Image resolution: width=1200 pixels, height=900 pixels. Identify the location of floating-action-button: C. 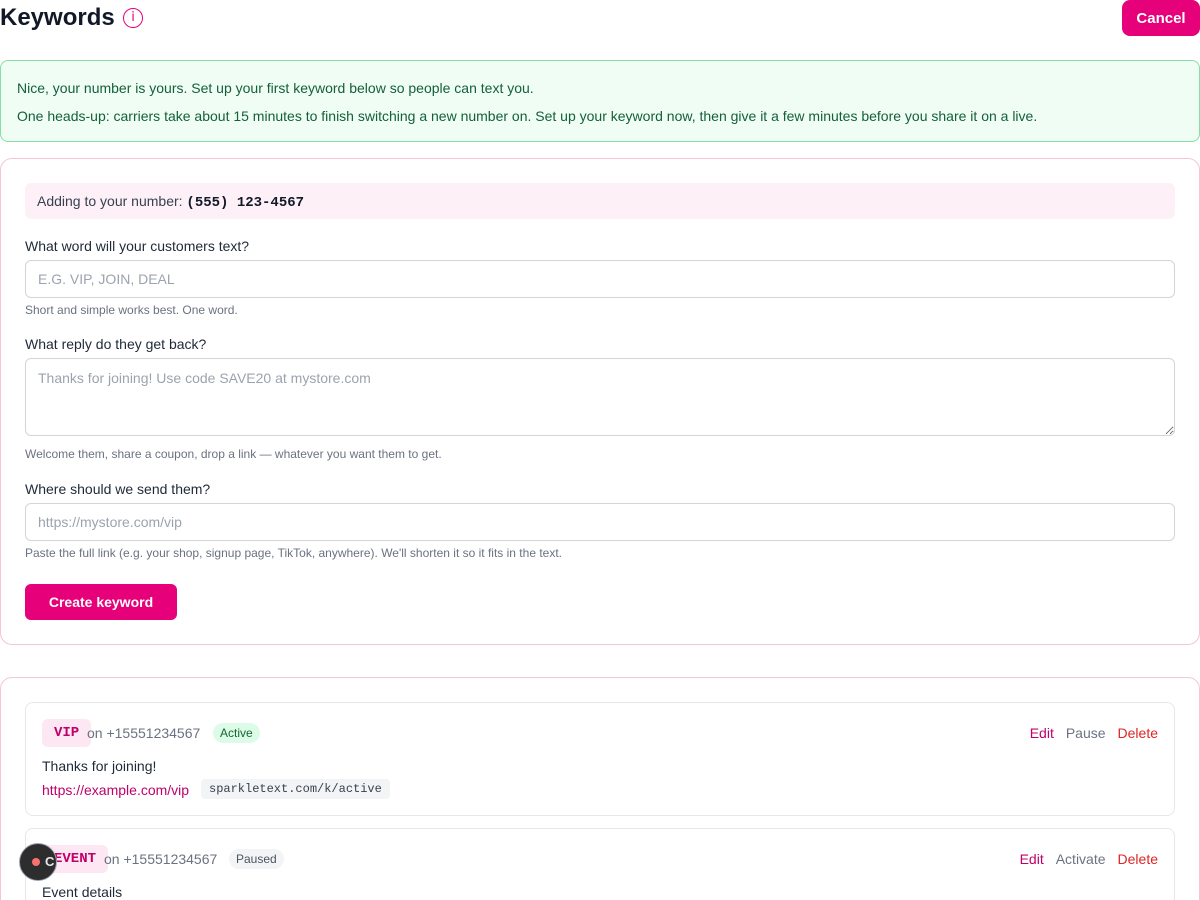
(38, 862).